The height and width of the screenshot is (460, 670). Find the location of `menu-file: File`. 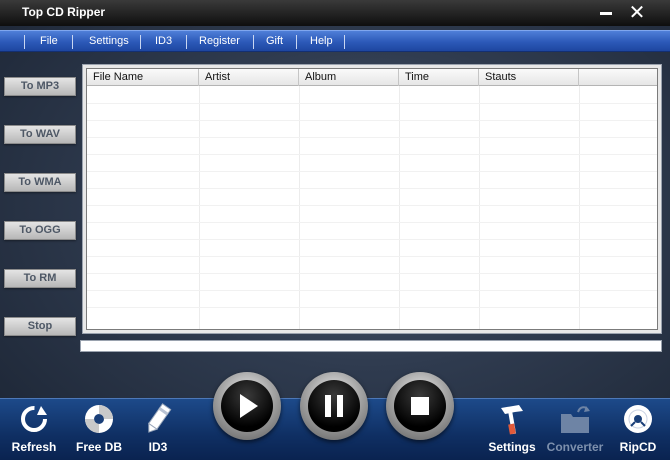

menu-file: File is located at coordinates (49, 41).